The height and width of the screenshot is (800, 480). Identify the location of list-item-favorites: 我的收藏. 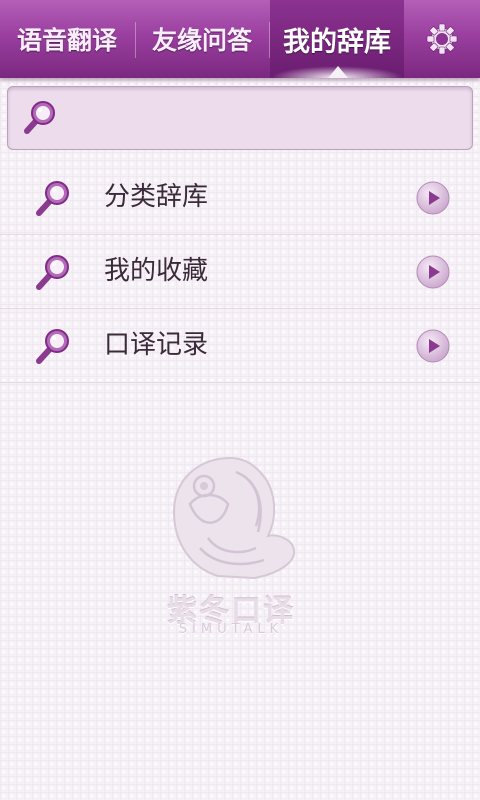
(240, 272).